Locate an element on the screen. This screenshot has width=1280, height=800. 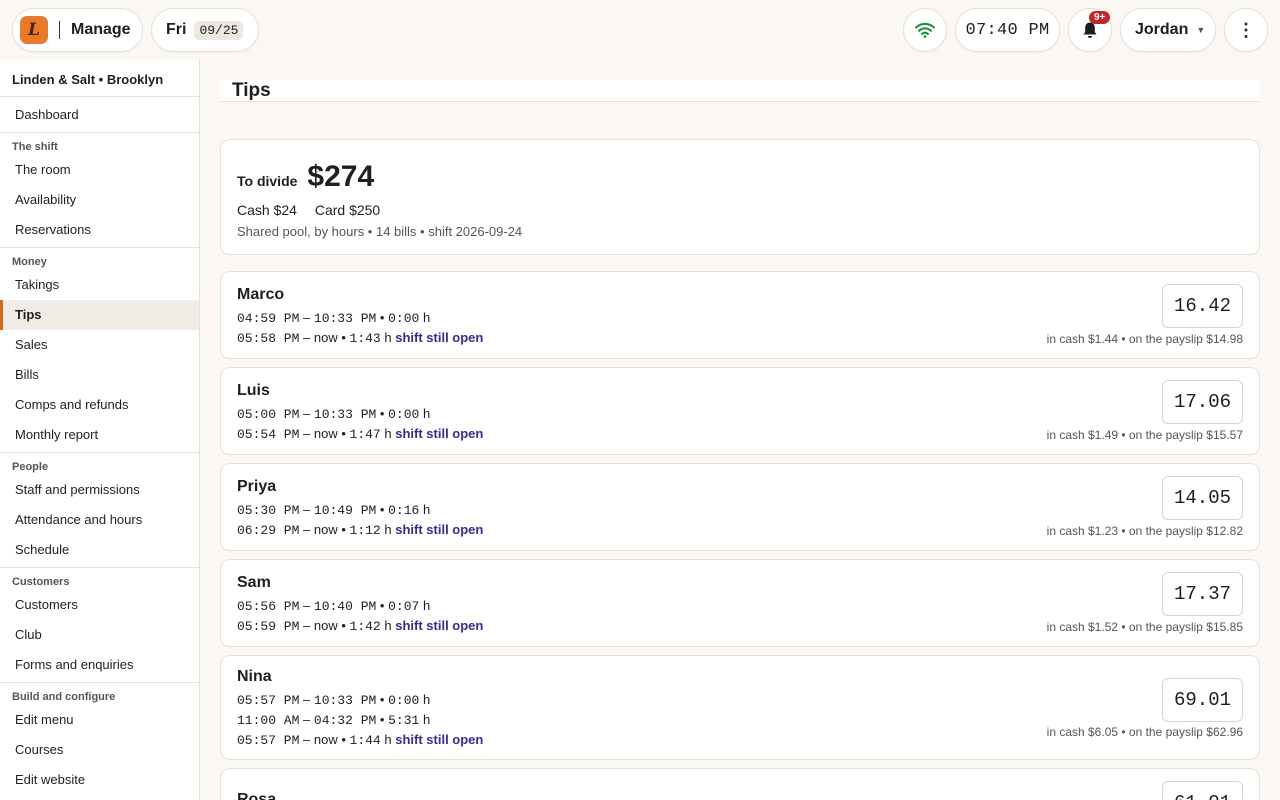
venue-name: Linden & Salt • Brooklyn is located at coordinates (99, 78).